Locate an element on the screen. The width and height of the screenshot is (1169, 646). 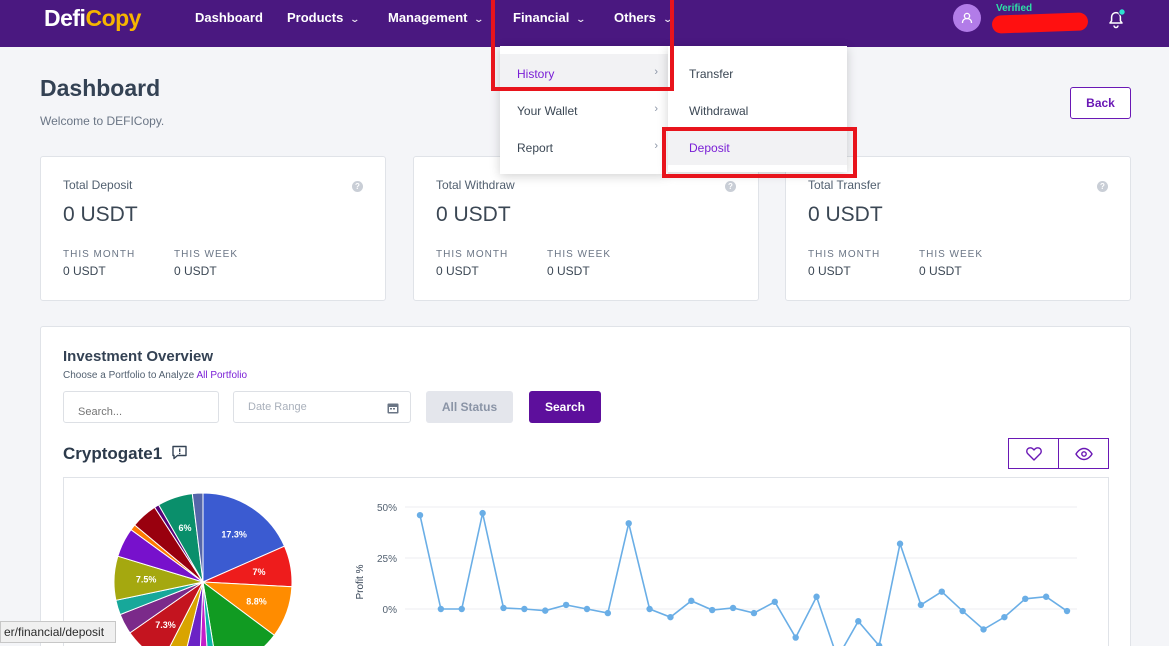
status-filter: All Status is located at coordinates (469, 407).